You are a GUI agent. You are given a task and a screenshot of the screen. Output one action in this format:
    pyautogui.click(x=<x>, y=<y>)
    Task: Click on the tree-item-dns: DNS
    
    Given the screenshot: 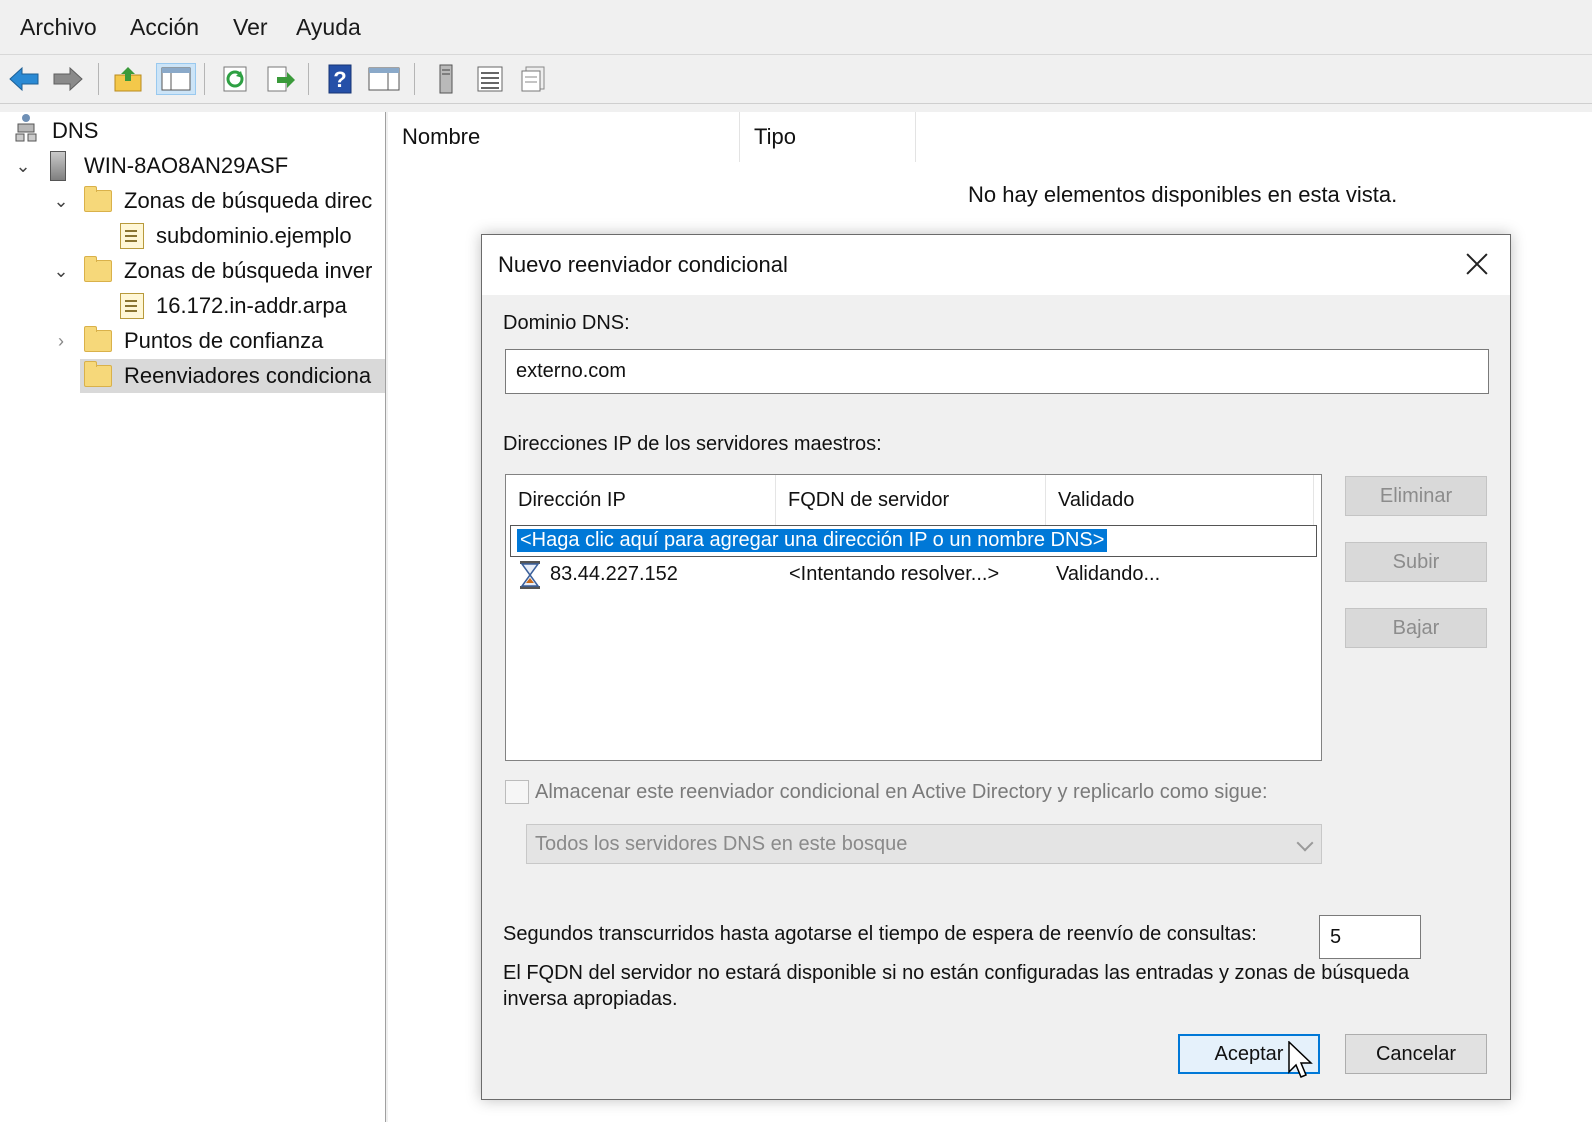 What is the action you would take?
    pyautogui.click(x=56, y=131)
    